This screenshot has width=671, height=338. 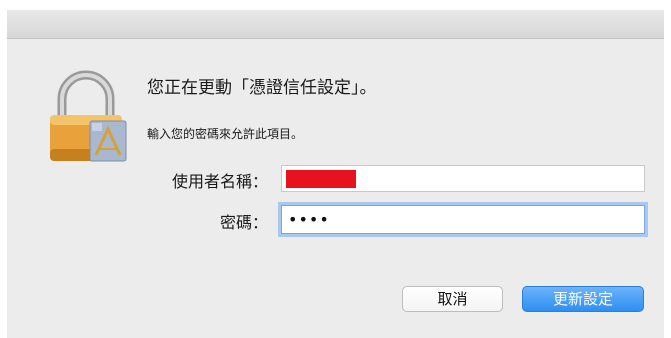 I want to click on dialog-message: 您正在更動「憑證信任設定」。, so click(x=262, y=88).